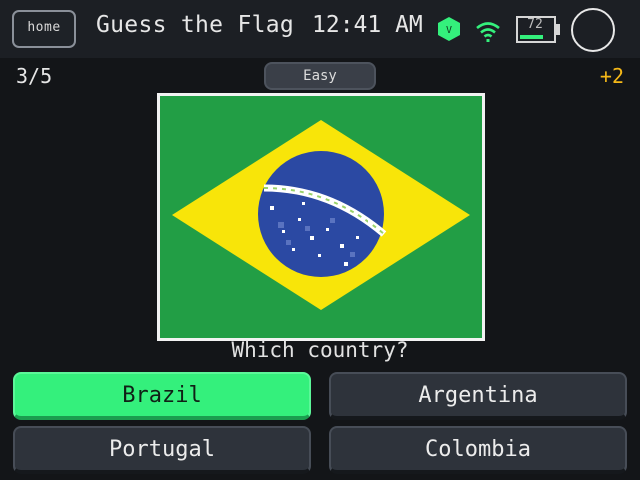 The image size is (640, 480). I want to click on wifi-icon, so click(488, 32).